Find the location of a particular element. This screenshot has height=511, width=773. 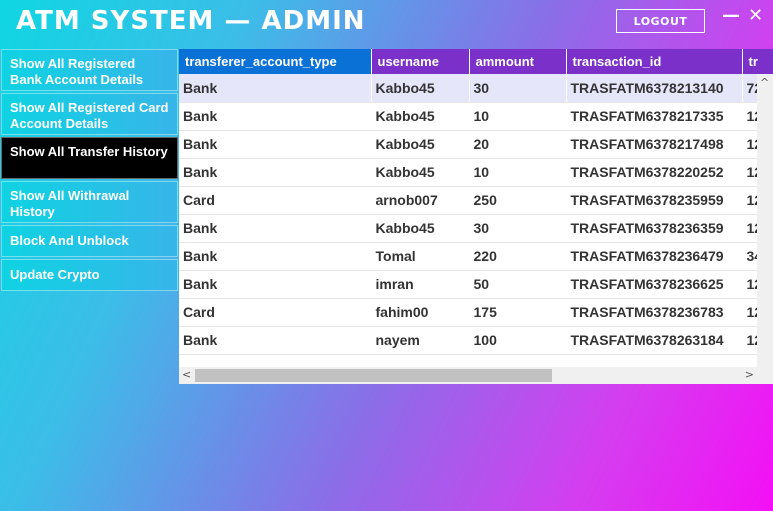

cell-transaction-id: TRASFATM6378236359 is located at coordinates (654, 228).